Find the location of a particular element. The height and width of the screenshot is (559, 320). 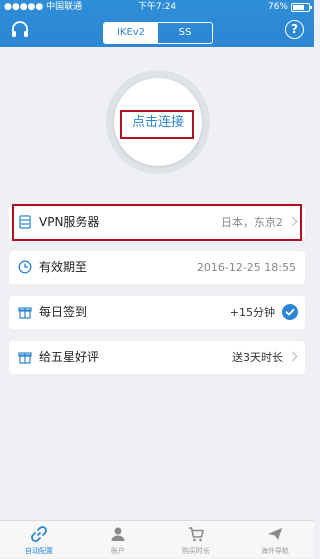

expiry-value: 2016-12-25 18:55 is located at coordinates (246, 267).